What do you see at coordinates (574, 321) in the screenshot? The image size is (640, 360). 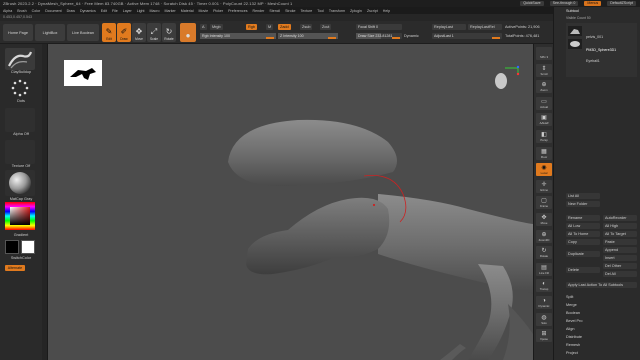 I see `bevel-pro-section: Bevel Pro` at bounding box center [574, 321].